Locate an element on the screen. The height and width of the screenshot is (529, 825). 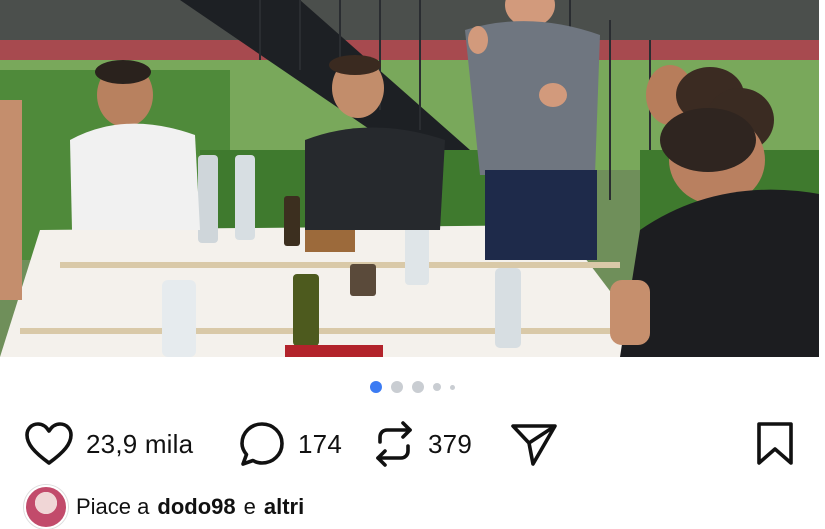
like-count: 23,9 mila is located at coordinates (139, 444).